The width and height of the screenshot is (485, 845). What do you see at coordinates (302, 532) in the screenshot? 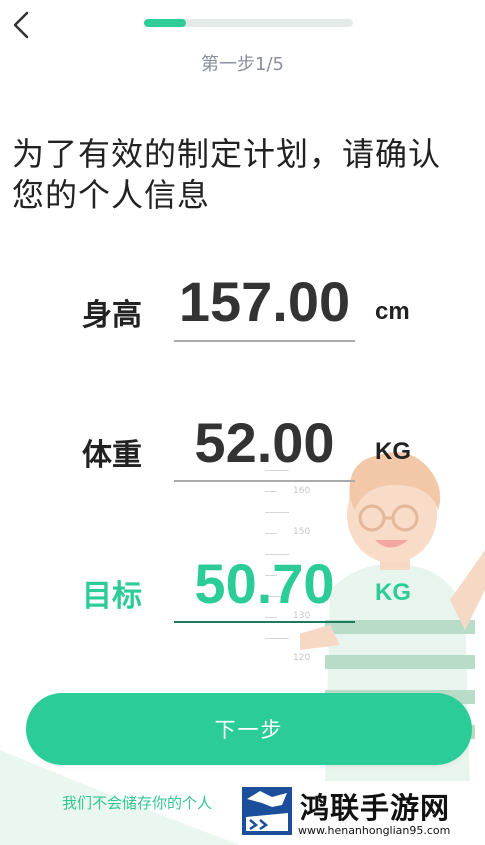
I see `ruler-label: 150` at bounding box center [302, 532].